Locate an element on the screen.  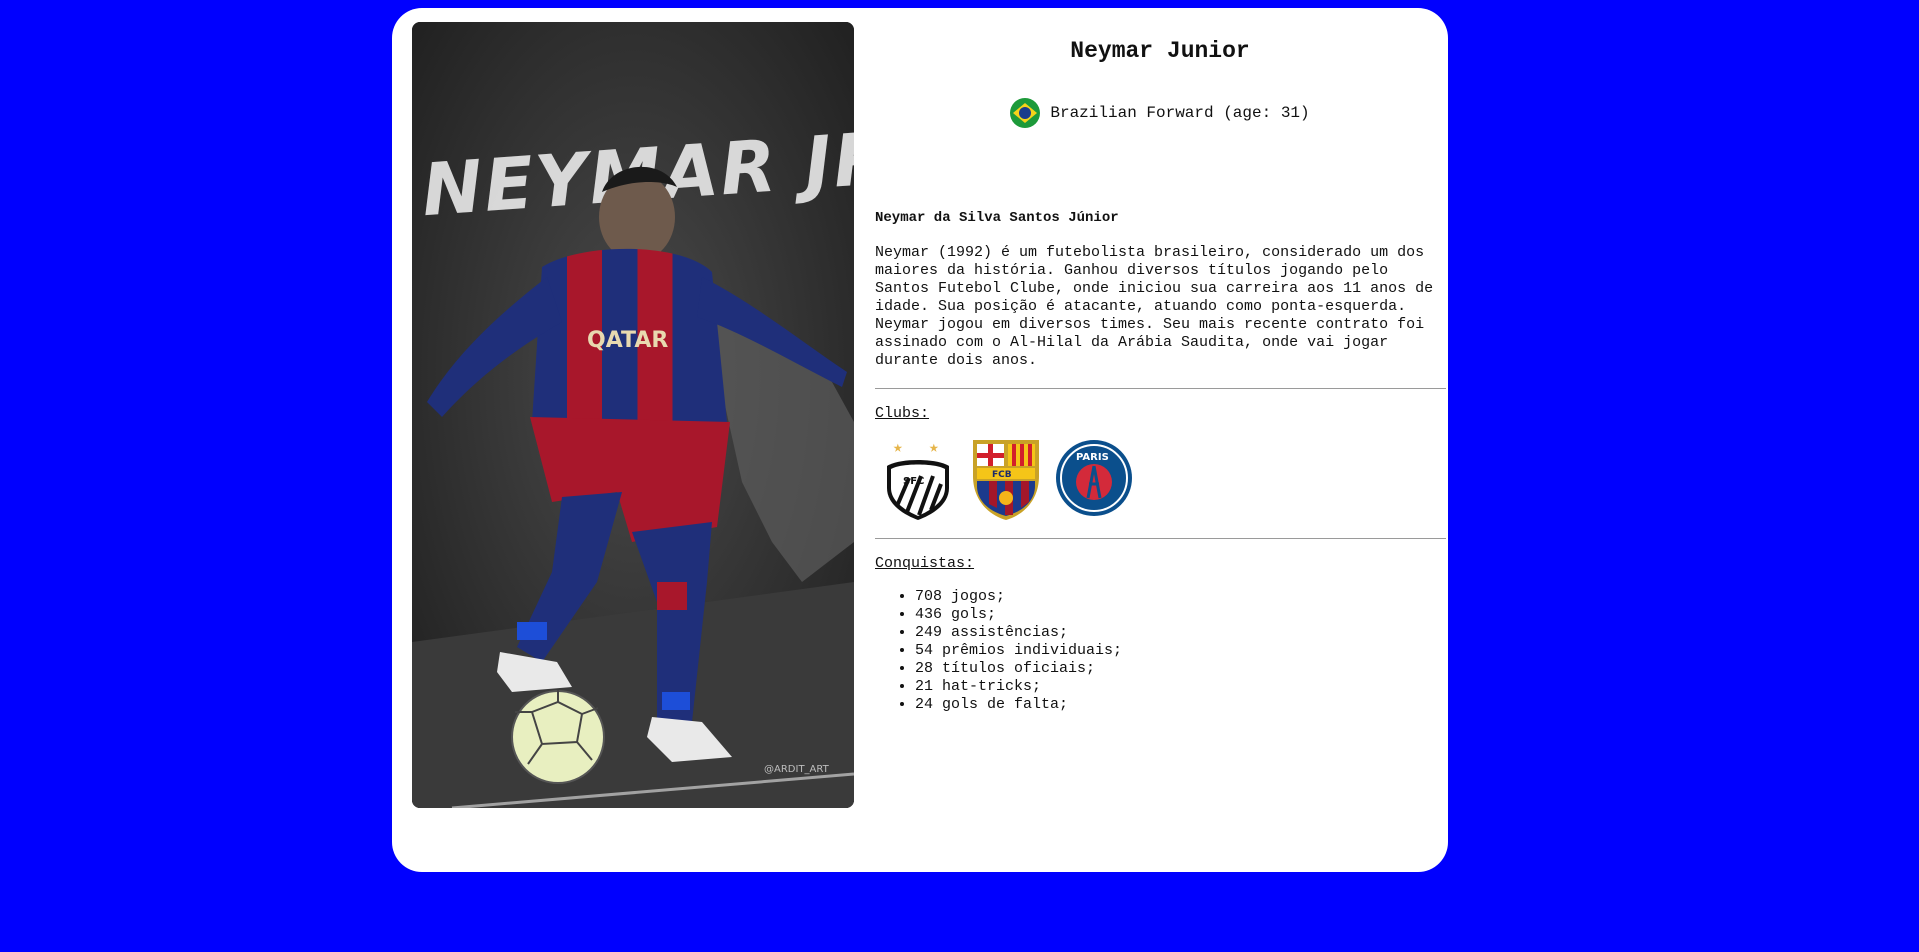
list-item: 436 gols; is located at coordinates (1180, 615).